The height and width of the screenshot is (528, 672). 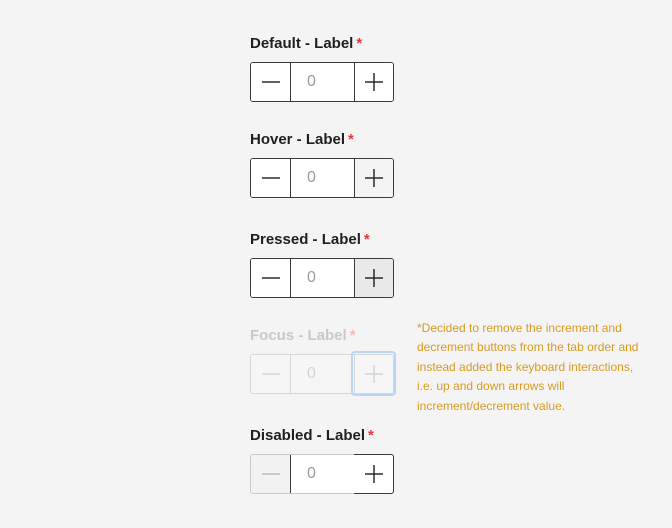 I want to click on stepper-hover: Hover - Label * 0, so click(x=325, y=164).